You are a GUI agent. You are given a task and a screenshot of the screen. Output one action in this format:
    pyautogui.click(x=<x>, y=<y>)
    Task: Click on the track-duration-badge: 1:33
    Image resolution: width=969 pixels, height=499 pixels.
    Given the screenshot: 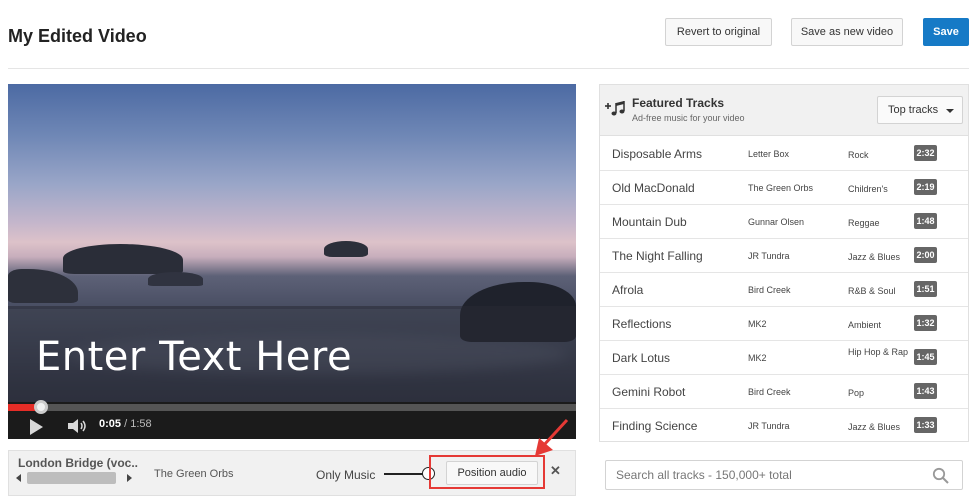 What is the action you would take?
    pyautogui.click(x=925, y=425)
    